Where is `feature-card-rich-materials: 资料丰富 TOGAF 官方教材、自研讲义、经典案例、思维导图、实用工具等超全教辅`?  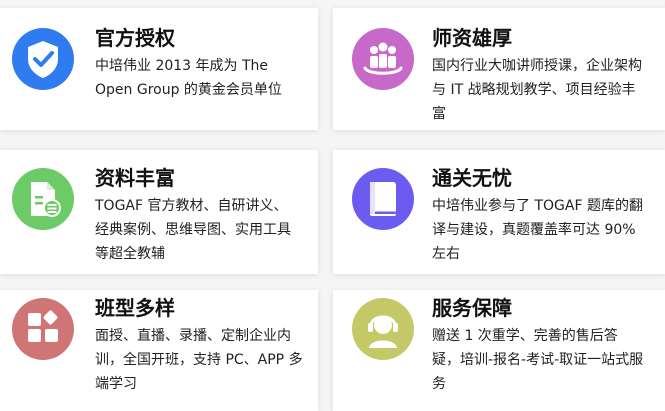
feature-card-rich-materials: 资料丰富 TOGAF 官方教材、自研讲义、经典案例、思维导图、实用工具等超全教辅 is located at coordinates (159, 212).